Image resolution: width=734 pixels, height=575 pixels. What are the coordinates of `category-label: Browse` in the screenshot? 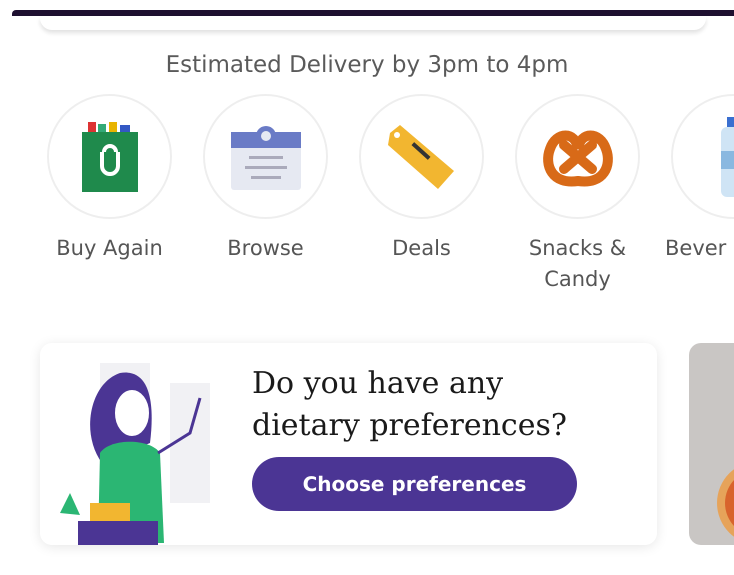 It's located at (265, 248).